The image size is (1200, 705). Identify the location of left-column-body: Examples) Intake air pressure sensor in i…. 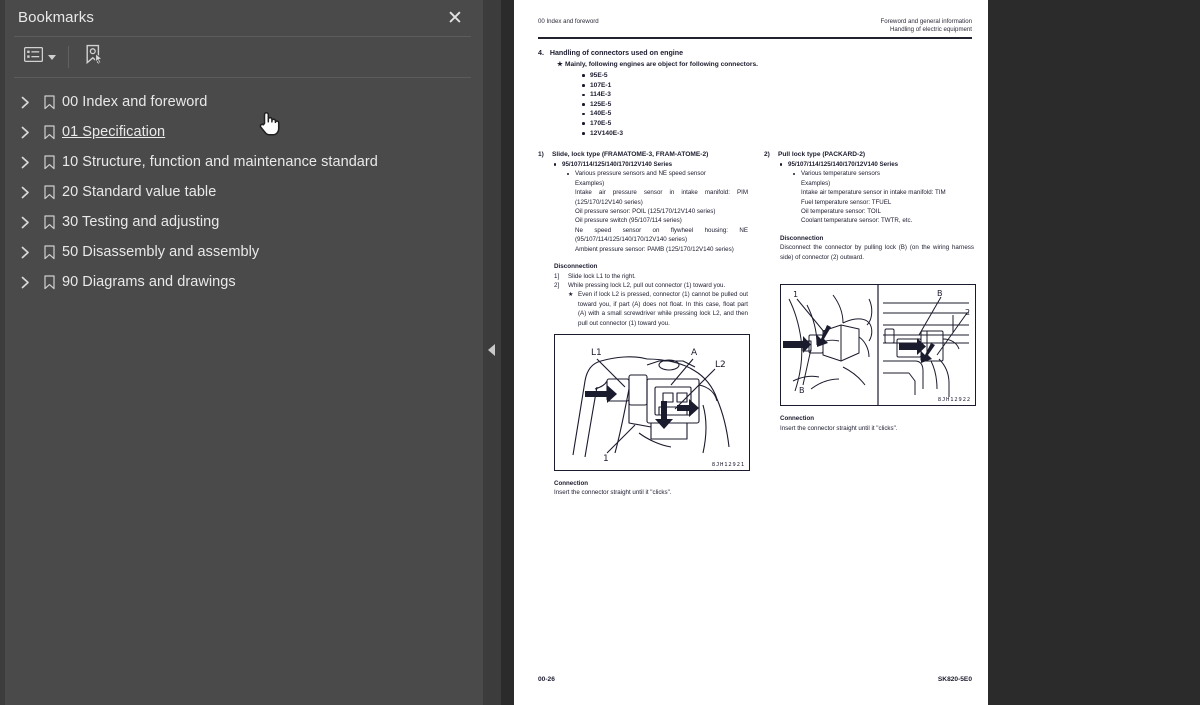
(643, 216).